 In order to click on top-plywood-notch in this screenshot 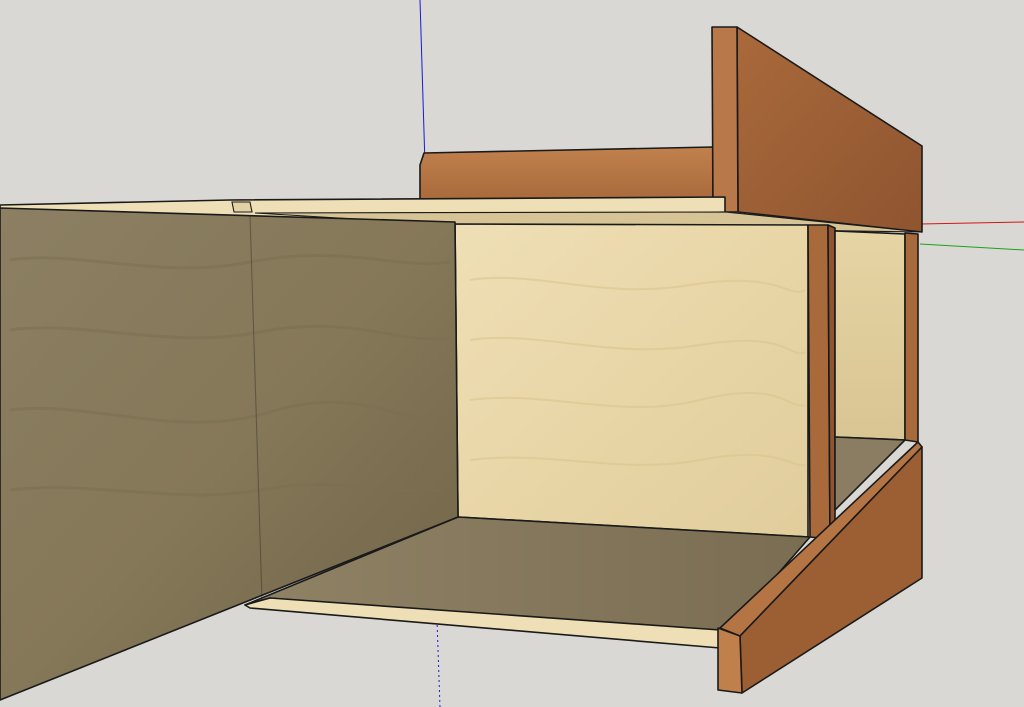, I will do `click(242, 207)`.